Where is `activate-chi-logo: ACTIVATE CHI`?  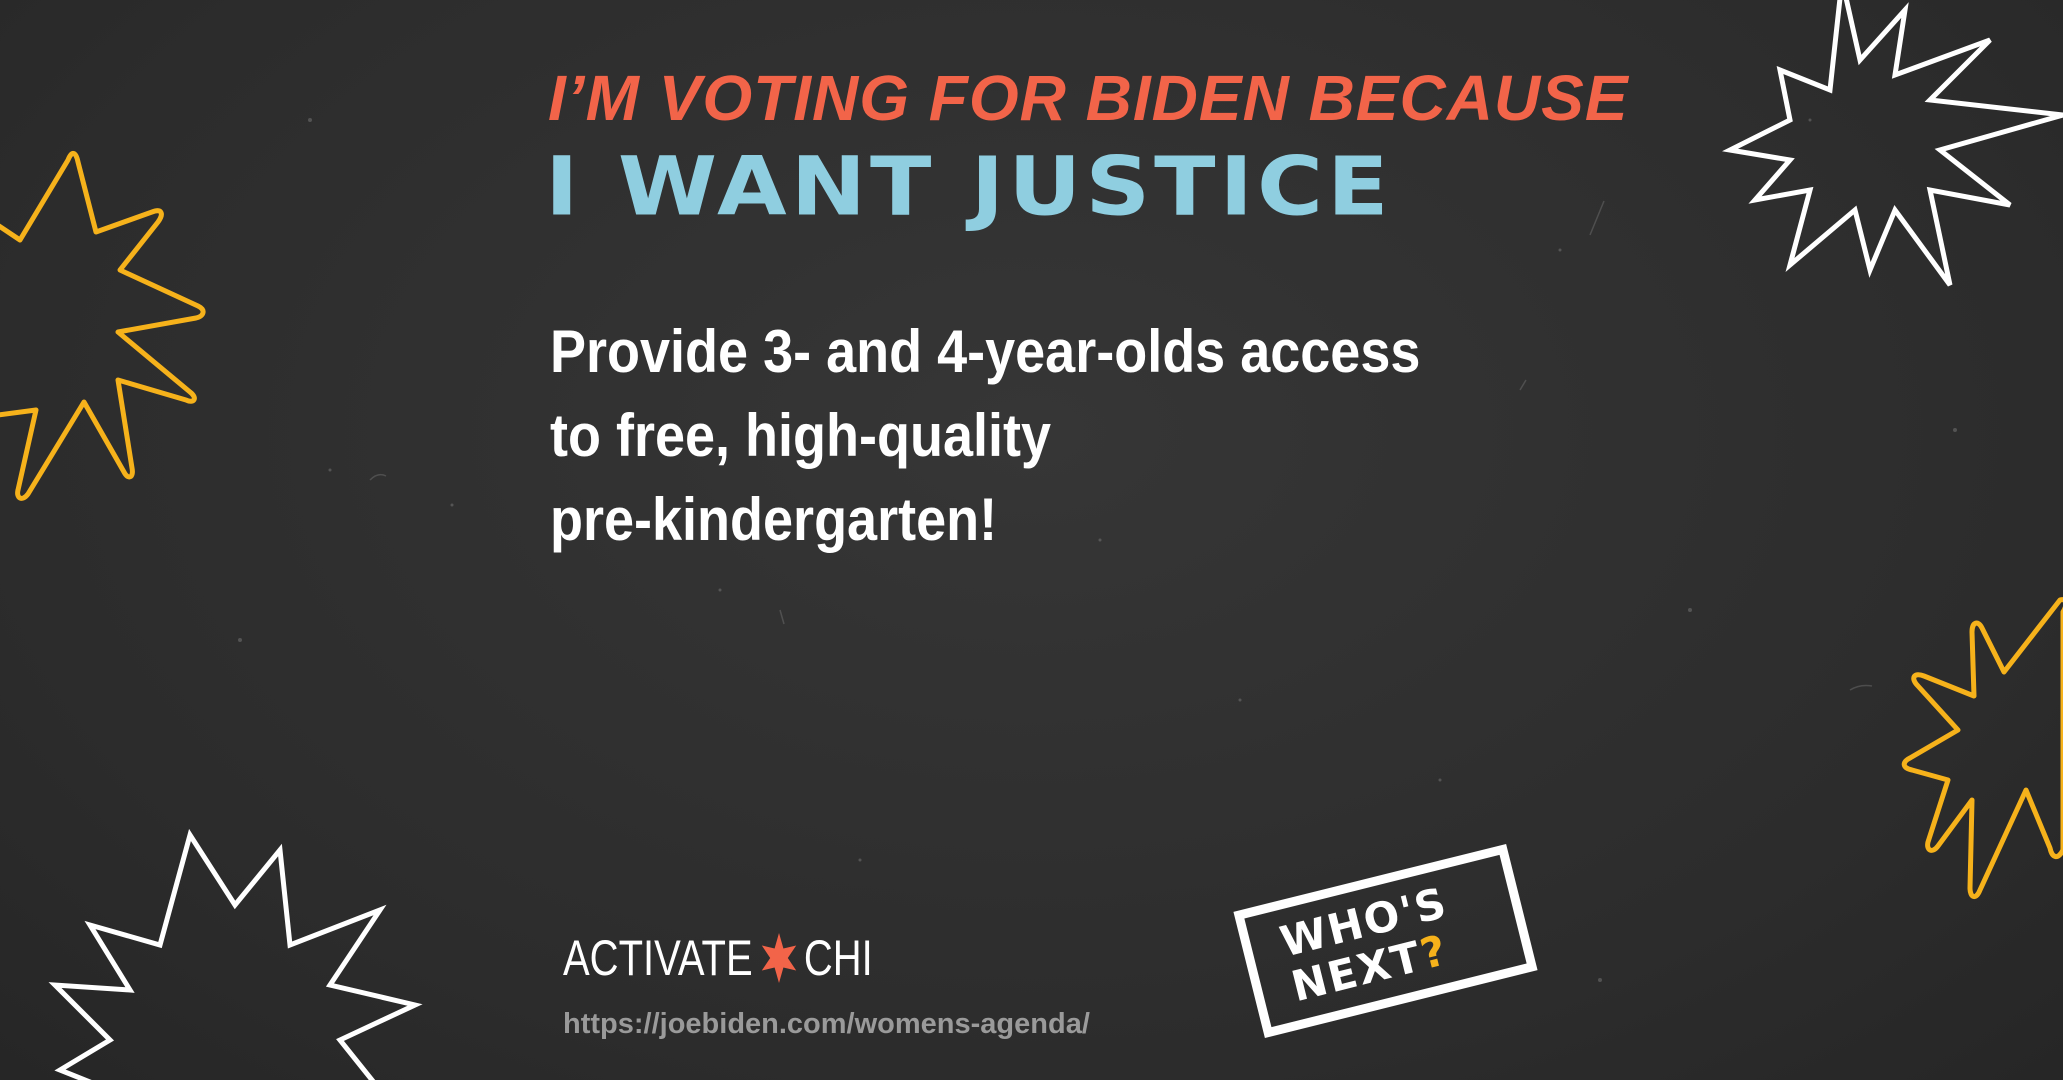
activate-chi-logo: ACTIVATE CHI is located at coordinates (718, 958).